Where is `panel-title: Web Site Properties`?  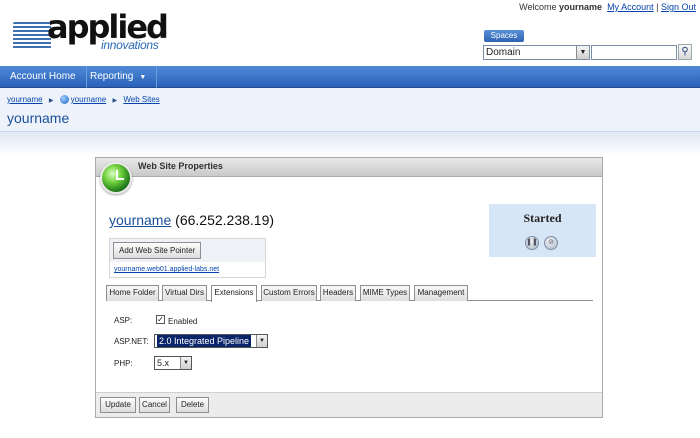
panel-title: Web Site Properties is located at coordinates (180, 166).